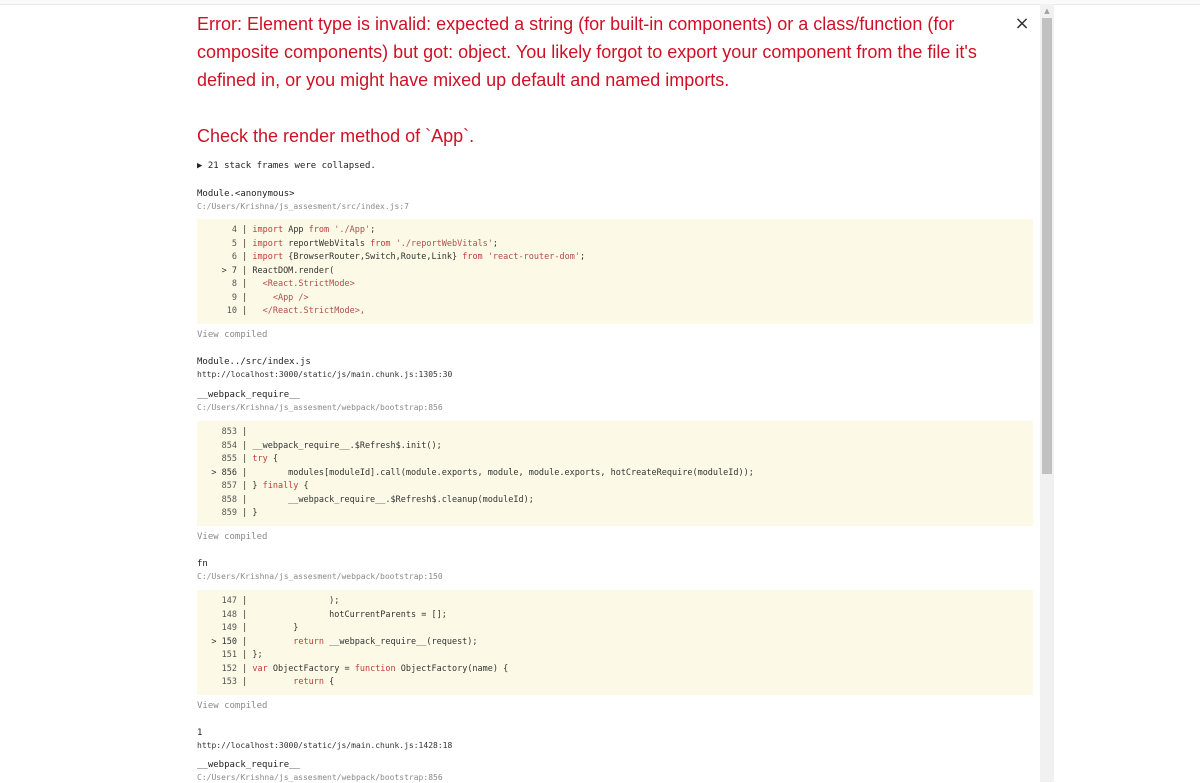 The width and height of the screenshot is (1200, 783). What do you see at coordinates (234, 297) in the screenshot?
I see `line-number: 9` at bounding box center [234, 297].